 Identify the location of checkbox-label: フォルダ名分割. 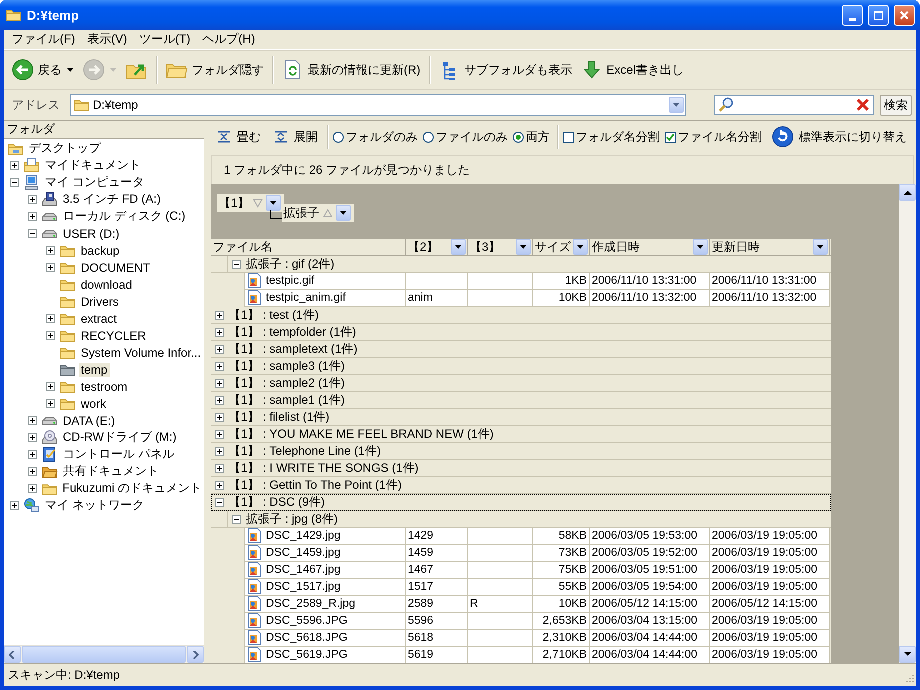
(618, 137).